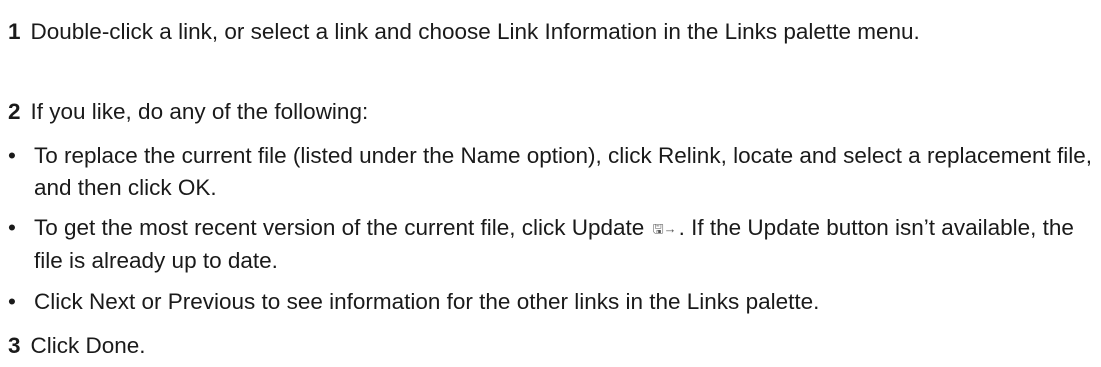 The image size is (1101, 367). I want to click on step-number: 3, so click(14, 345).